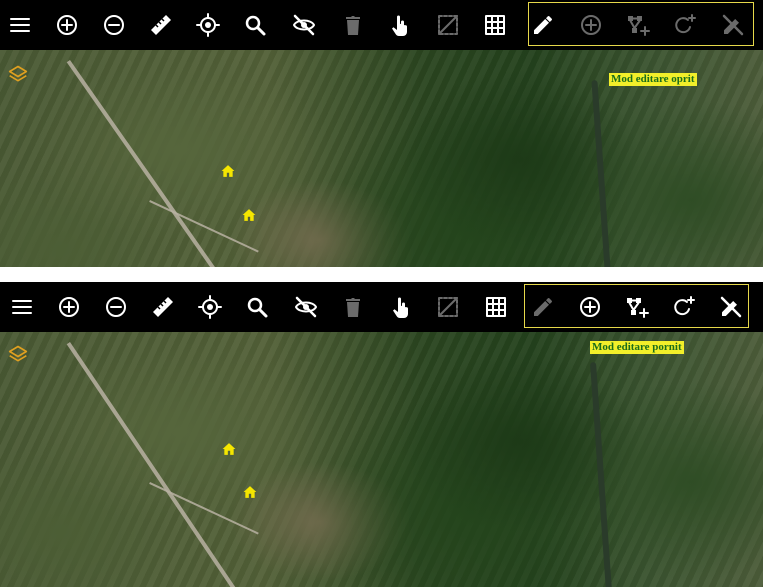 The width and height of the screenshot is (763, 587). Describe the element at coordinates (637, 347) in the screenshot. I see `edit-mode-status-label: Mod editare pornit` at that location.